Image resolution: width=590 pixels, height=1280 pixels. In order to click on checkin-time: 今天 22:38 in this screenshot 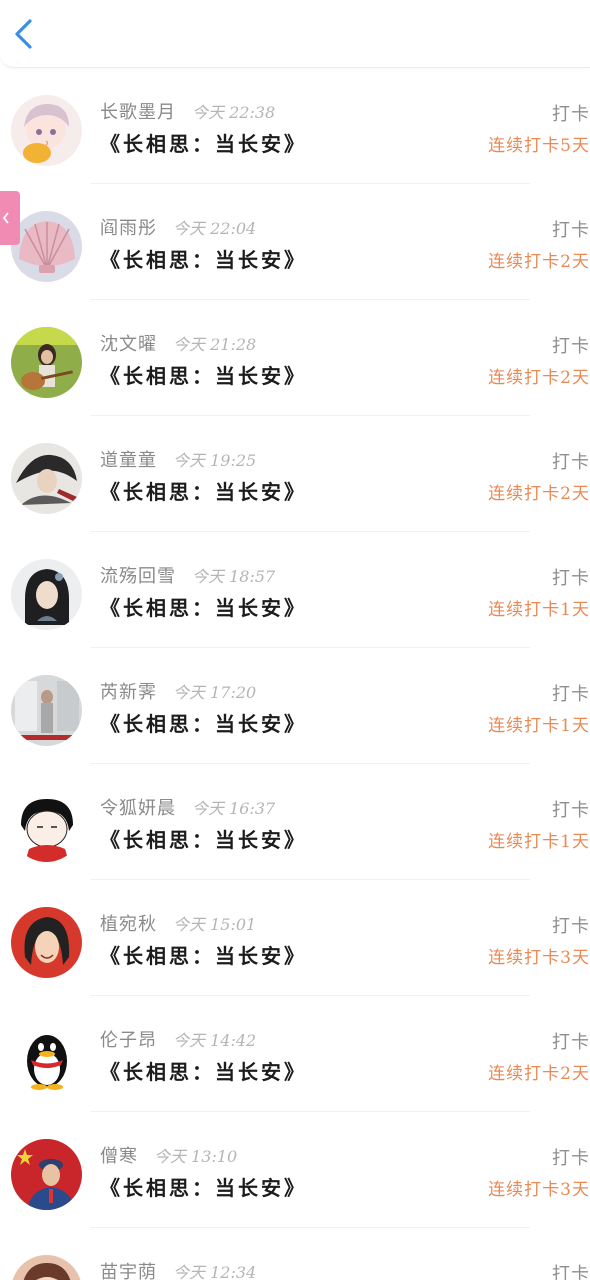, I will do `click(234, 112)`.